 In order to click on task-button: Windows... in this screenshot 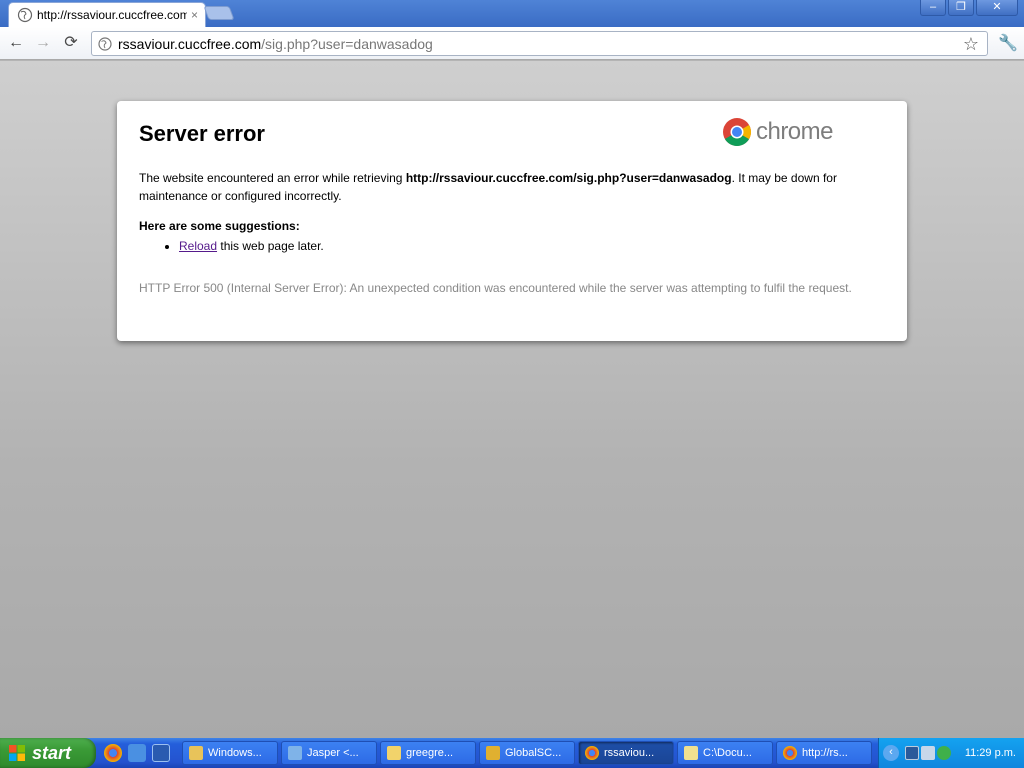, I will do `click(230, 753)`.